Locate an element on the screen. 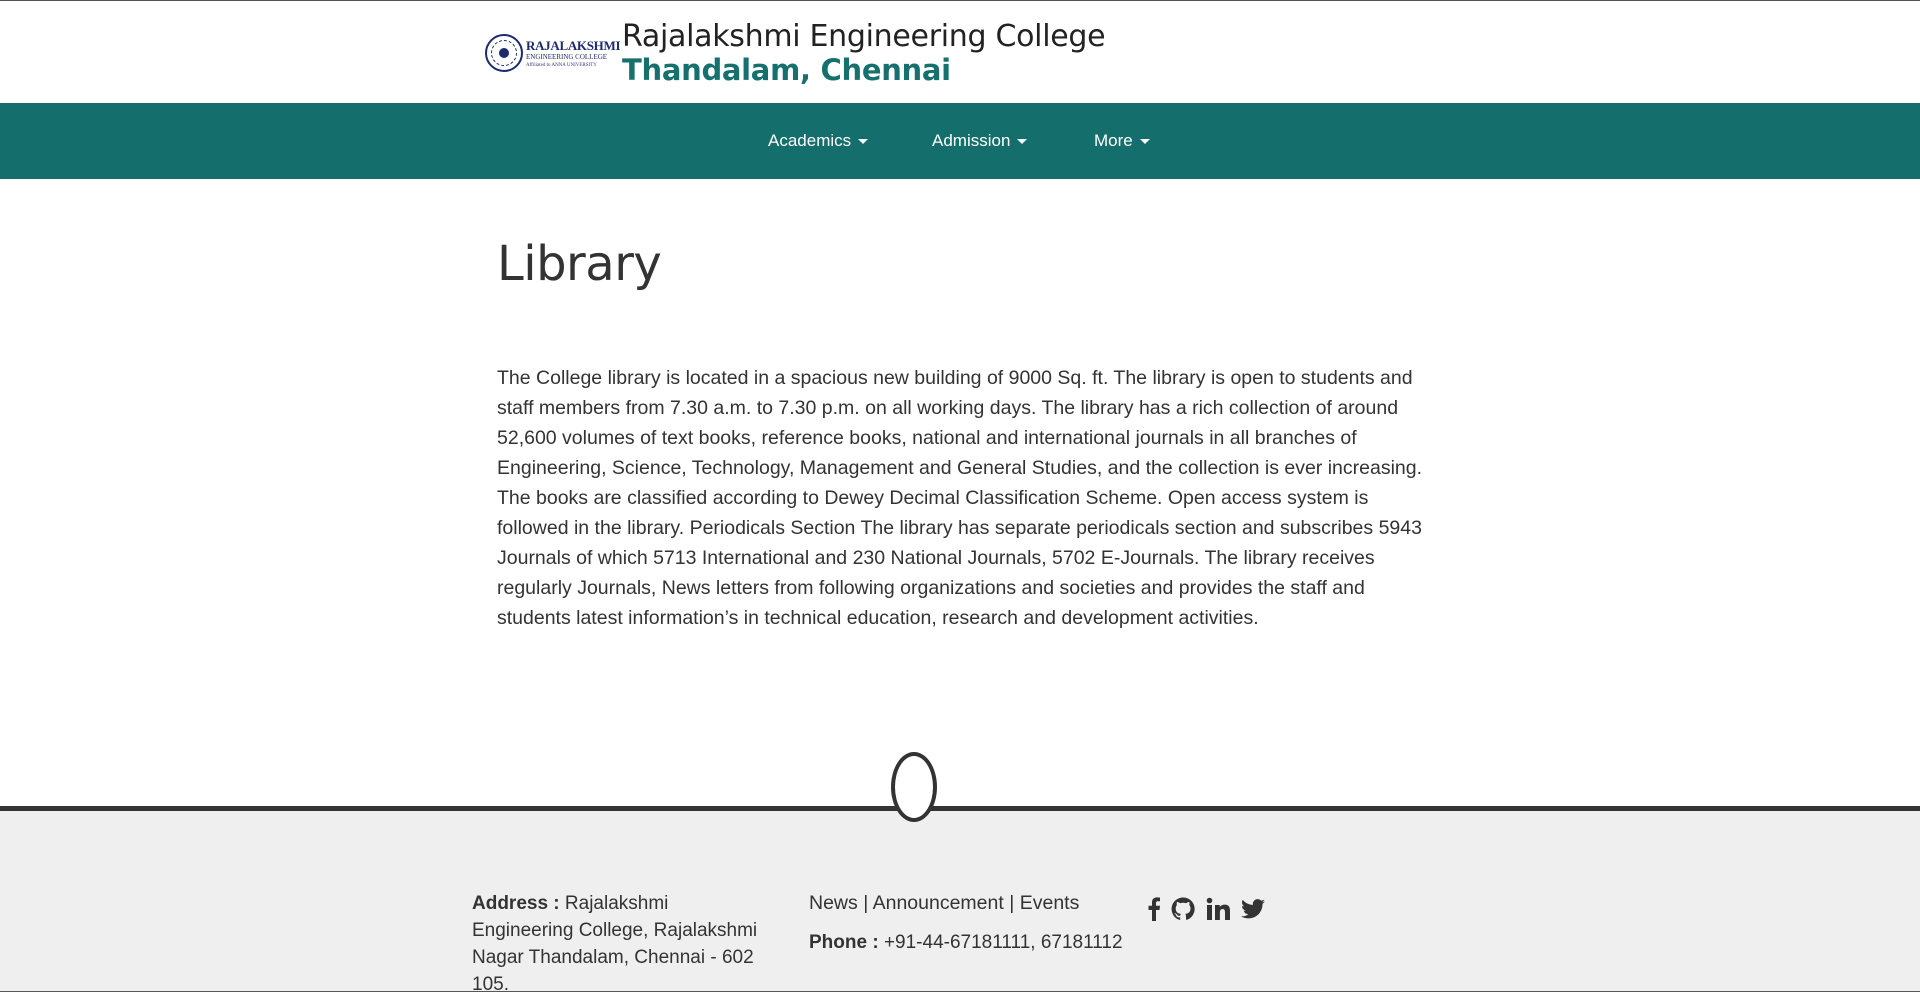 This screenshot has height=998, width=1920. nav-admission-dropdown: Admission is located at coordinates (980, 141).